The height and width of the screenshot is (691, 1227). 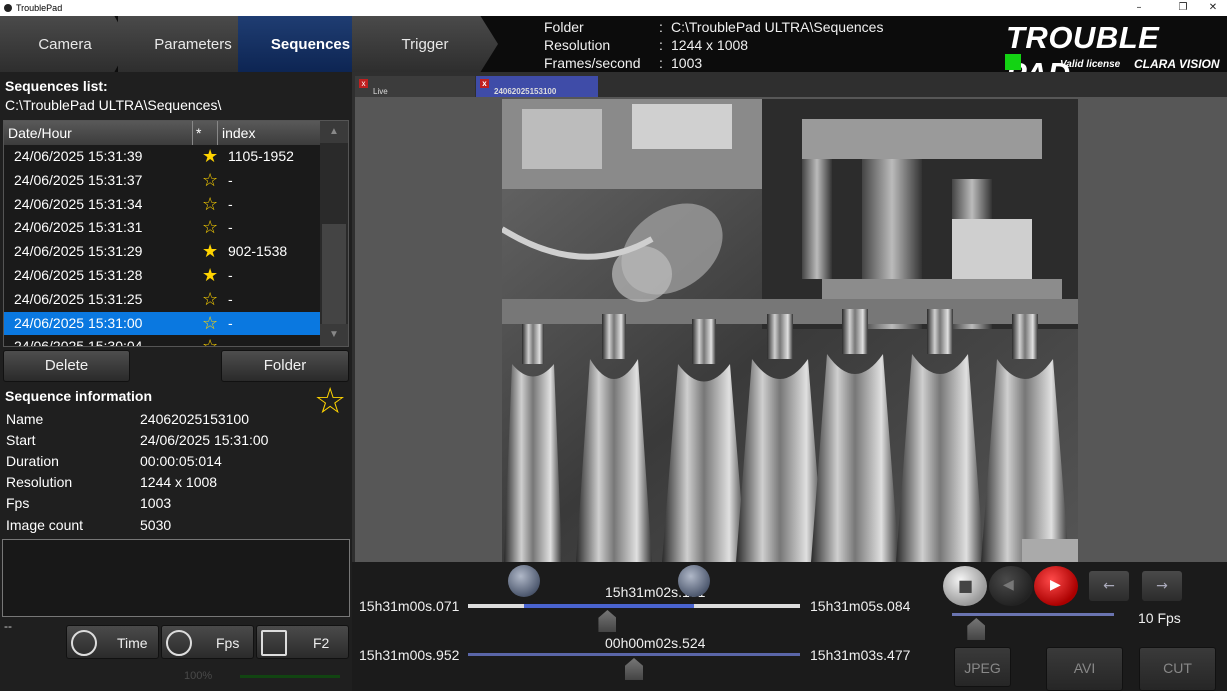 I want to click on stop-icon: ■, so click(x=966, y=585).